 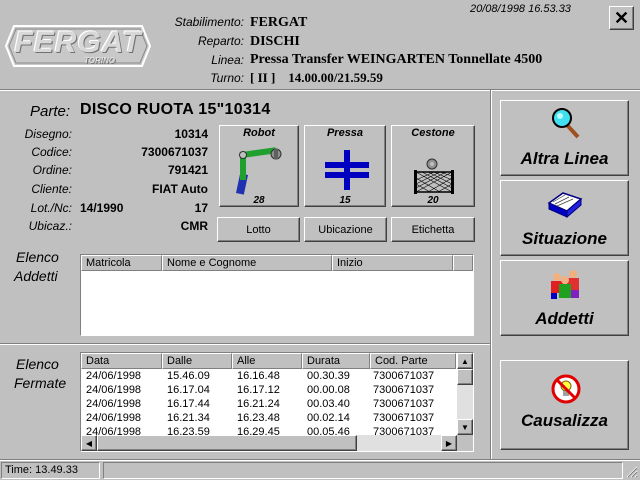 I want to click on row-durata: 00.00.08, so click(x=328, y=390).